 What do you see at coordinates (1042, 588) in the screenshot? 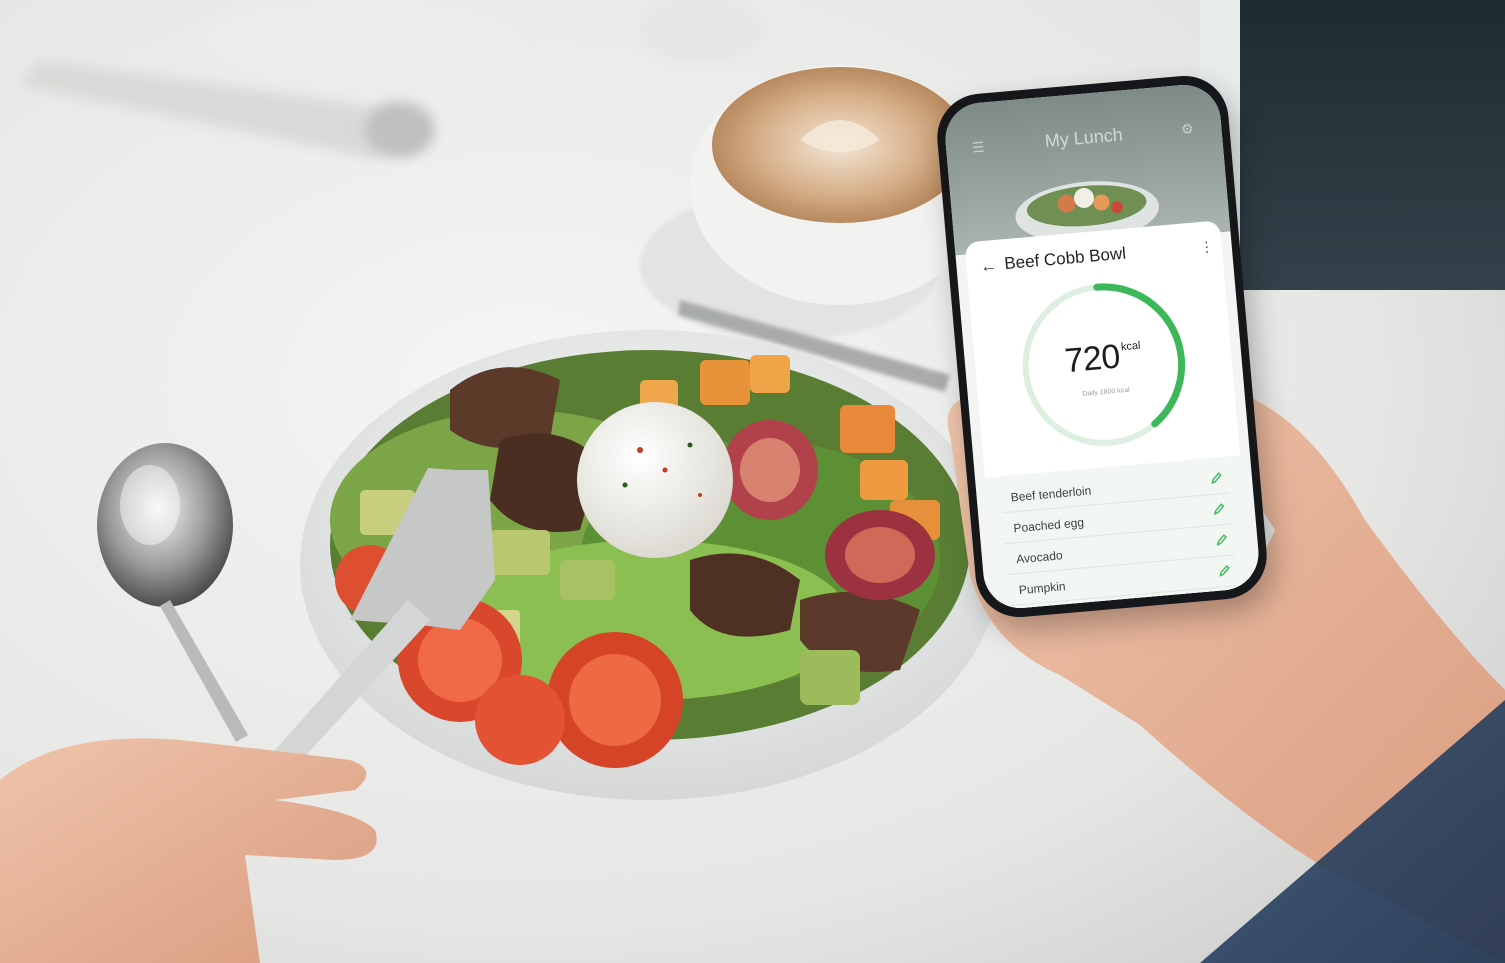
I see `ingredient-label: Pumpkin` at bounding box center [1042, 588].